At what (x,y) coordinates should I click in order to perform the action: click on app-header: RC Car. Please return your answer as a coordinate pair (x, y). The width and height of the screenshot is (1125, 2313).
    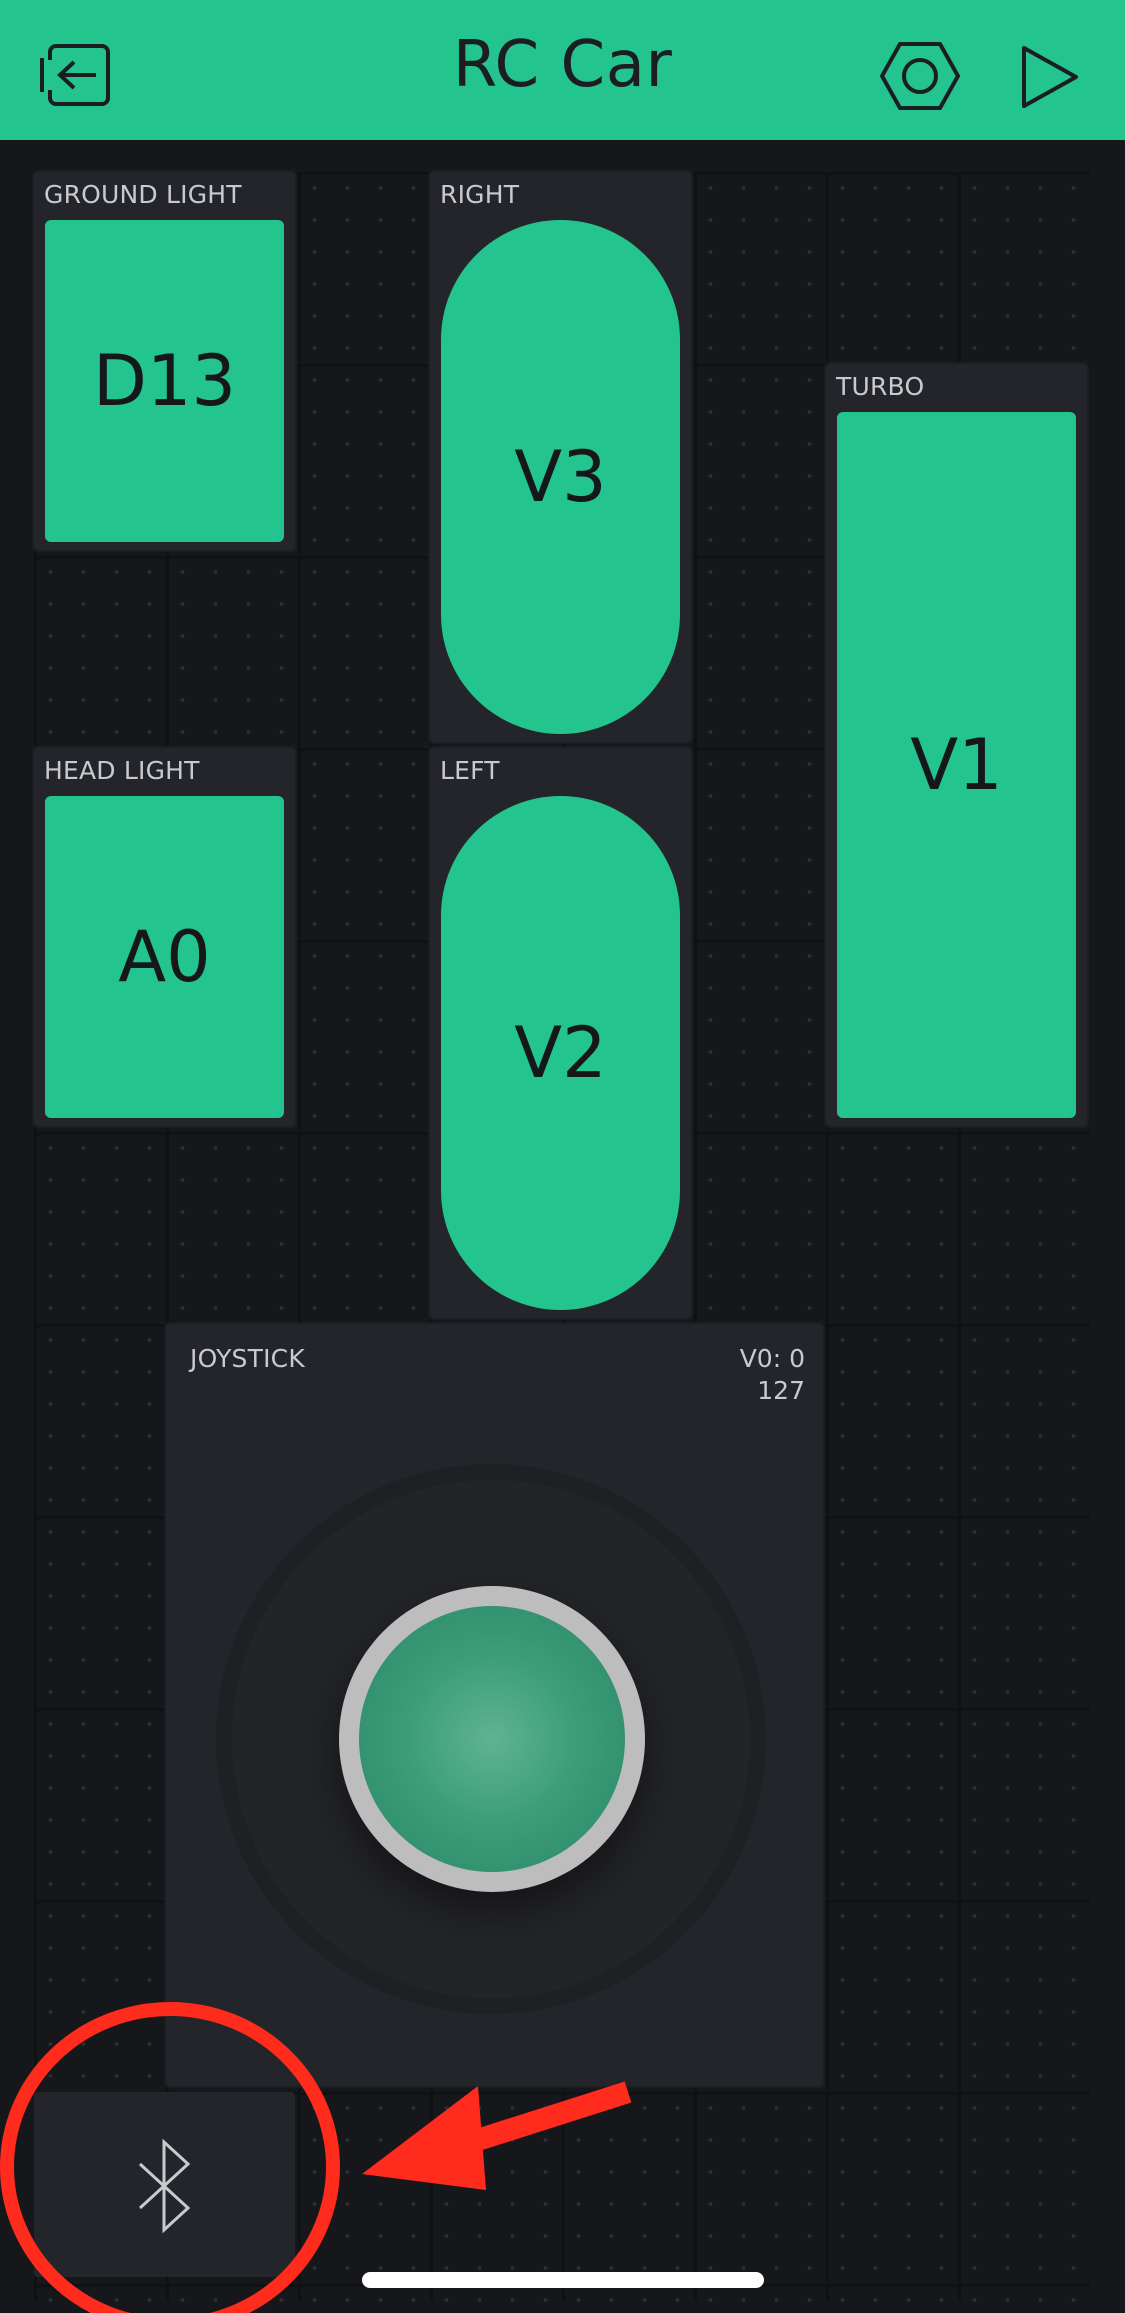
    Looking at the image, I should click on (562, 70).